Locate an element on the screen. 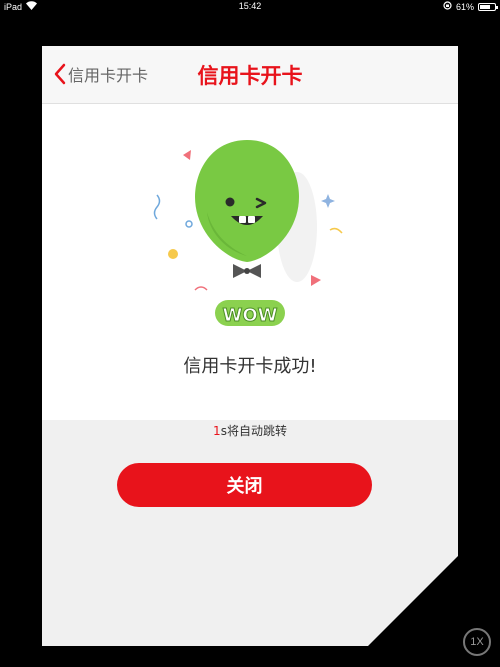 Image resolution: width=500 pixels, height=667 pixels. confetti-dot is located at coordinates (173, 254).